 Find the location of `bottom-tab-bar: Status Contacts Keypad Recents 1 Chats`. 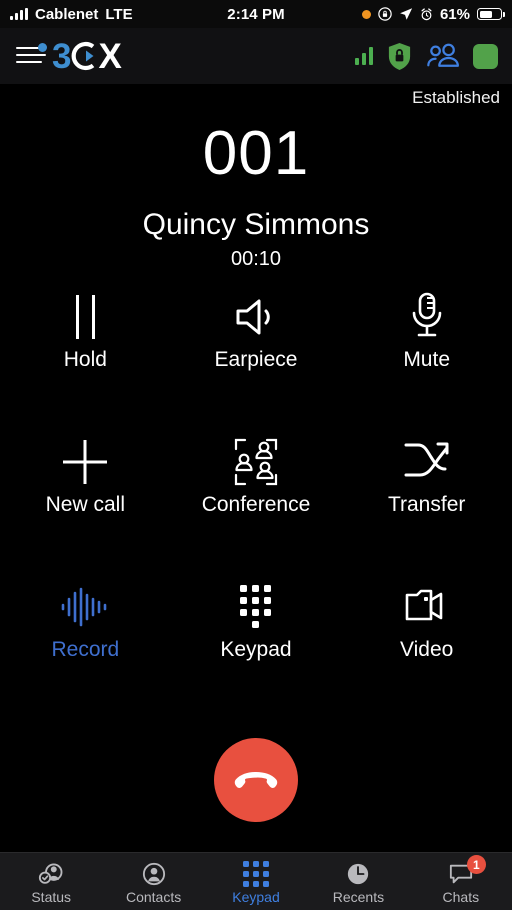

bottom-tab-bar: Status Contacts Keypad Recents 1 Chats is located at coordinates (256, 881).